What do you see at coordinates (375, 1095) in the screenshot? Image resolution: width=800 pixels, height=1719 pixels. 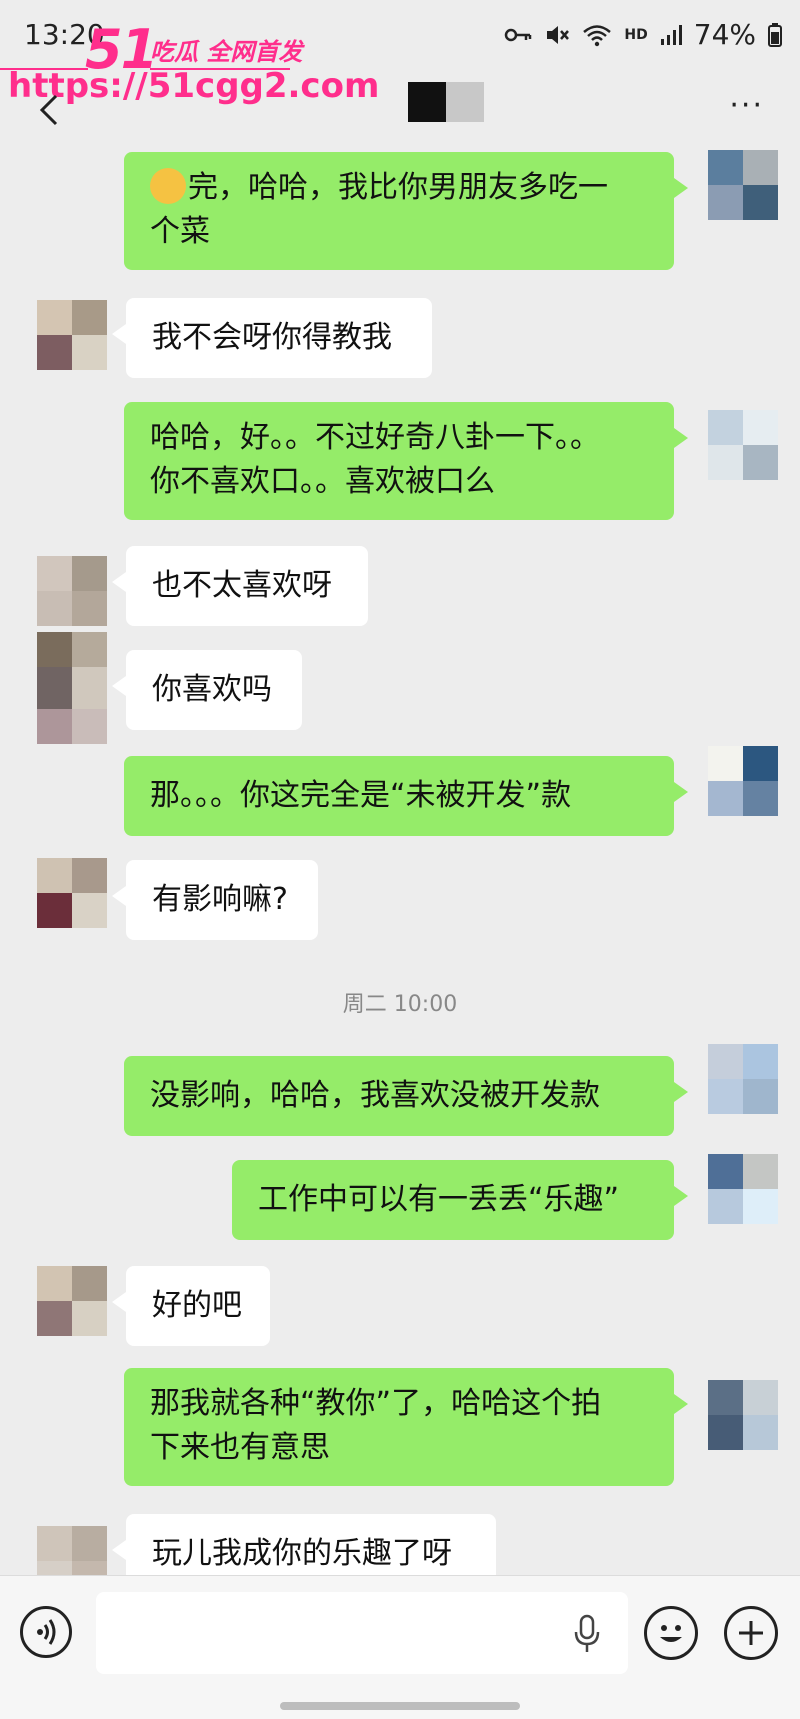 I see `message-text: 没影响，哈哈，我喜欢没被开发款` at bounding box center [375, 1095].